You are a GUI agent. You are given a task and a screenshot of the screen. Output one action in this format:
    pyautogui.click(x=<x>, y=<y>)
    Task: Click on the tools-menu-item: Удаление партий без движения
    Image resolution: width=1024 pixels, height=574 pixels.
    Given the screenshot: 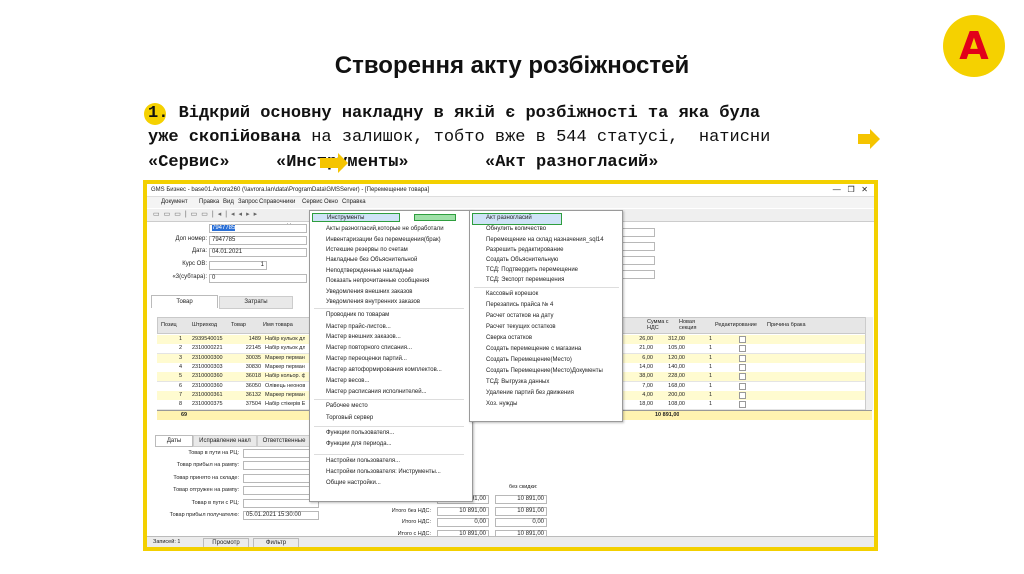 What is the action you would take?
    pyautogui.click(x=530, y=393)
    